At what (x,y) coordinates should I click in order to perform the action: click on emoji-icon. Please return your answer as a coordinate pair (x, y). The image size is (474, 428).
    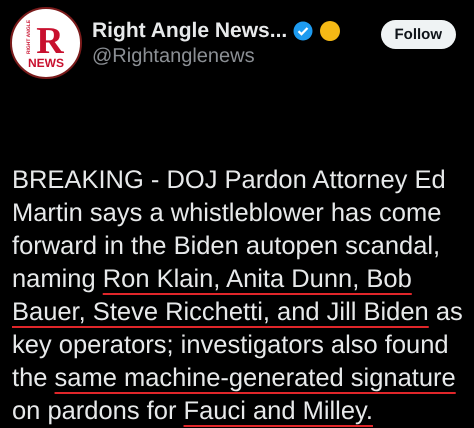
    Looking at the image, I should click on (330, 31).